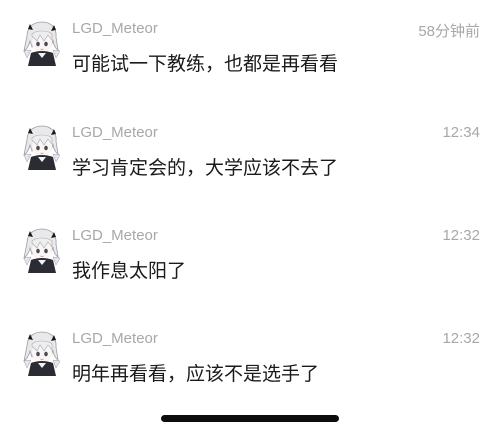  What do you see at coordinates (129, 271) in the screenshot?
I see `message-text: 我作息太阳了` at bounding box center [129, 271].